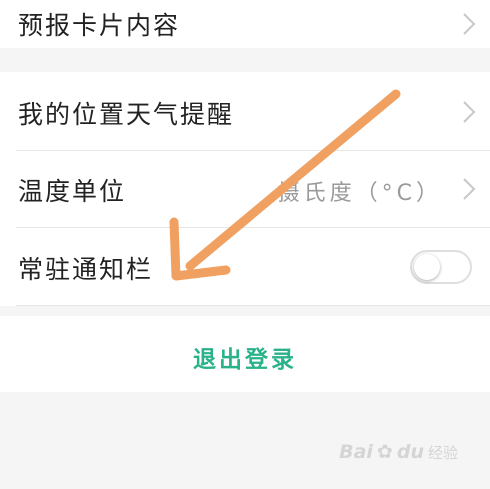 This screenshot has height=489, width=490. What do you see at coordinates (86, 269) in the screenshot?
I see `row-label-notification-bar: 常驻通知栏` at bounding box center [86, 269].